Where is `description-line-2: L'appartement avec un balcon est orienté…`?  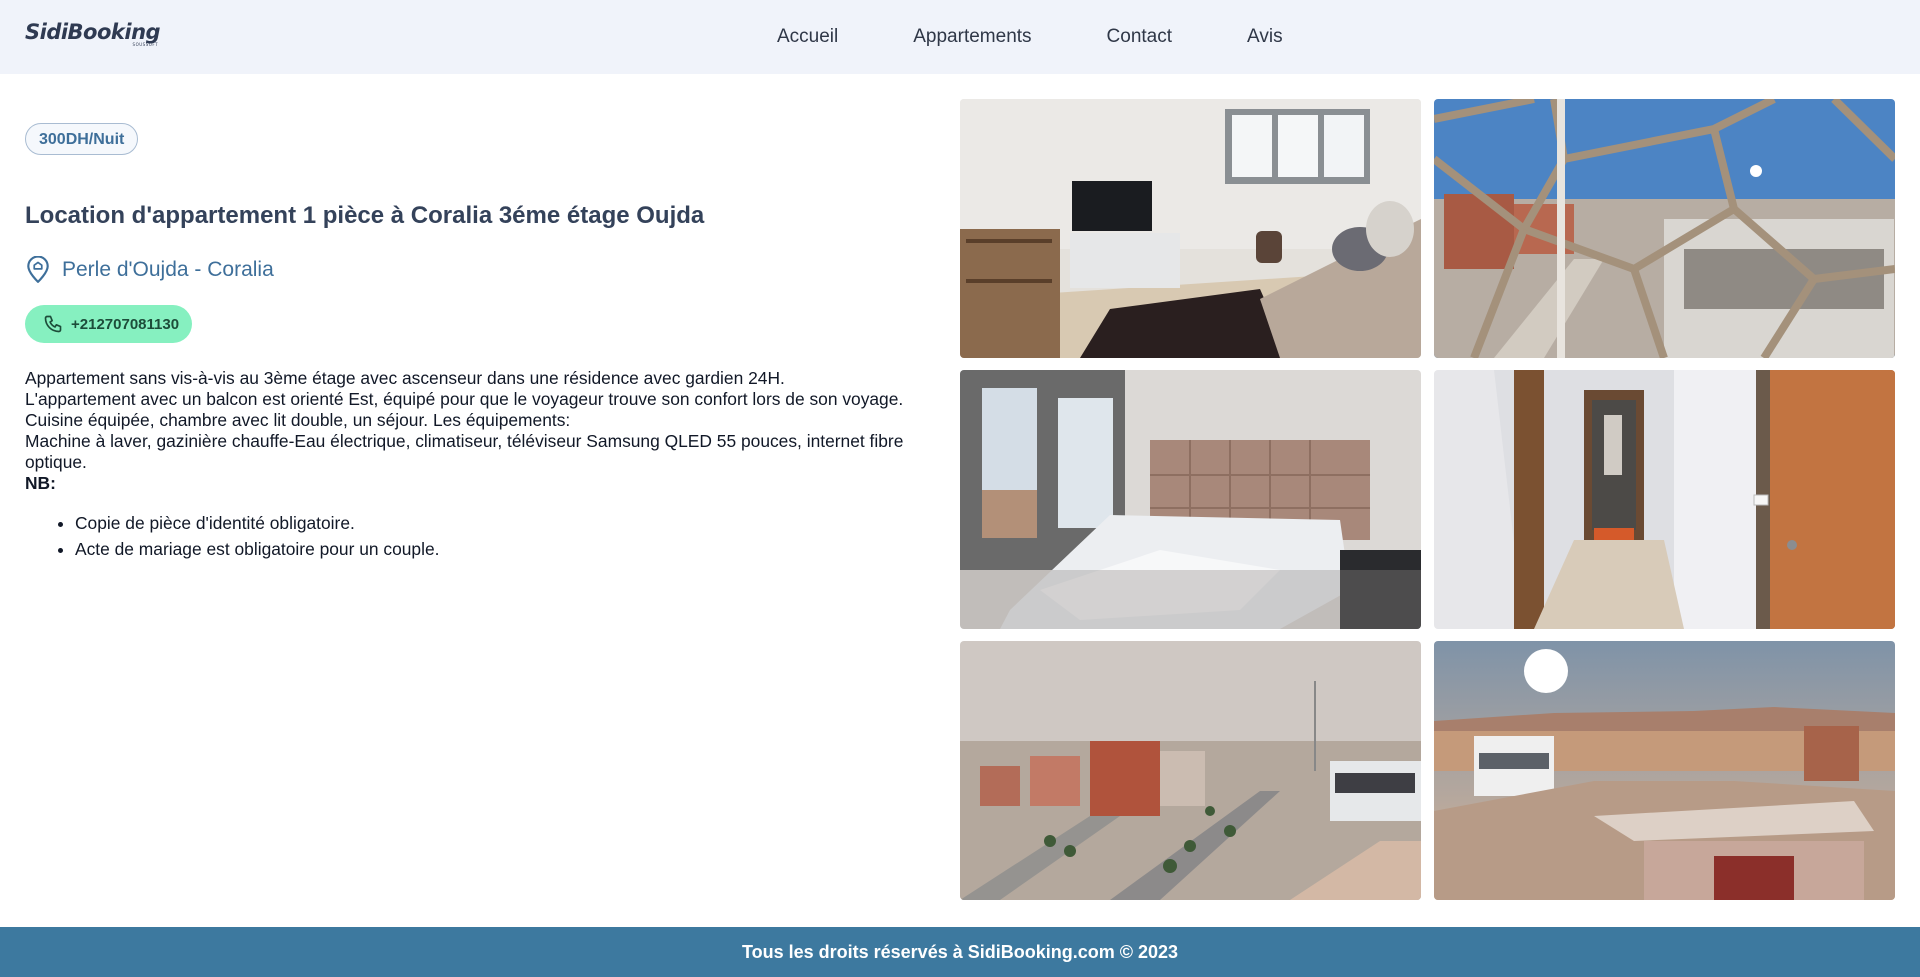 description-line-2: L'appartement avec un balcon est orienté… is located at coordinates (464, 409).